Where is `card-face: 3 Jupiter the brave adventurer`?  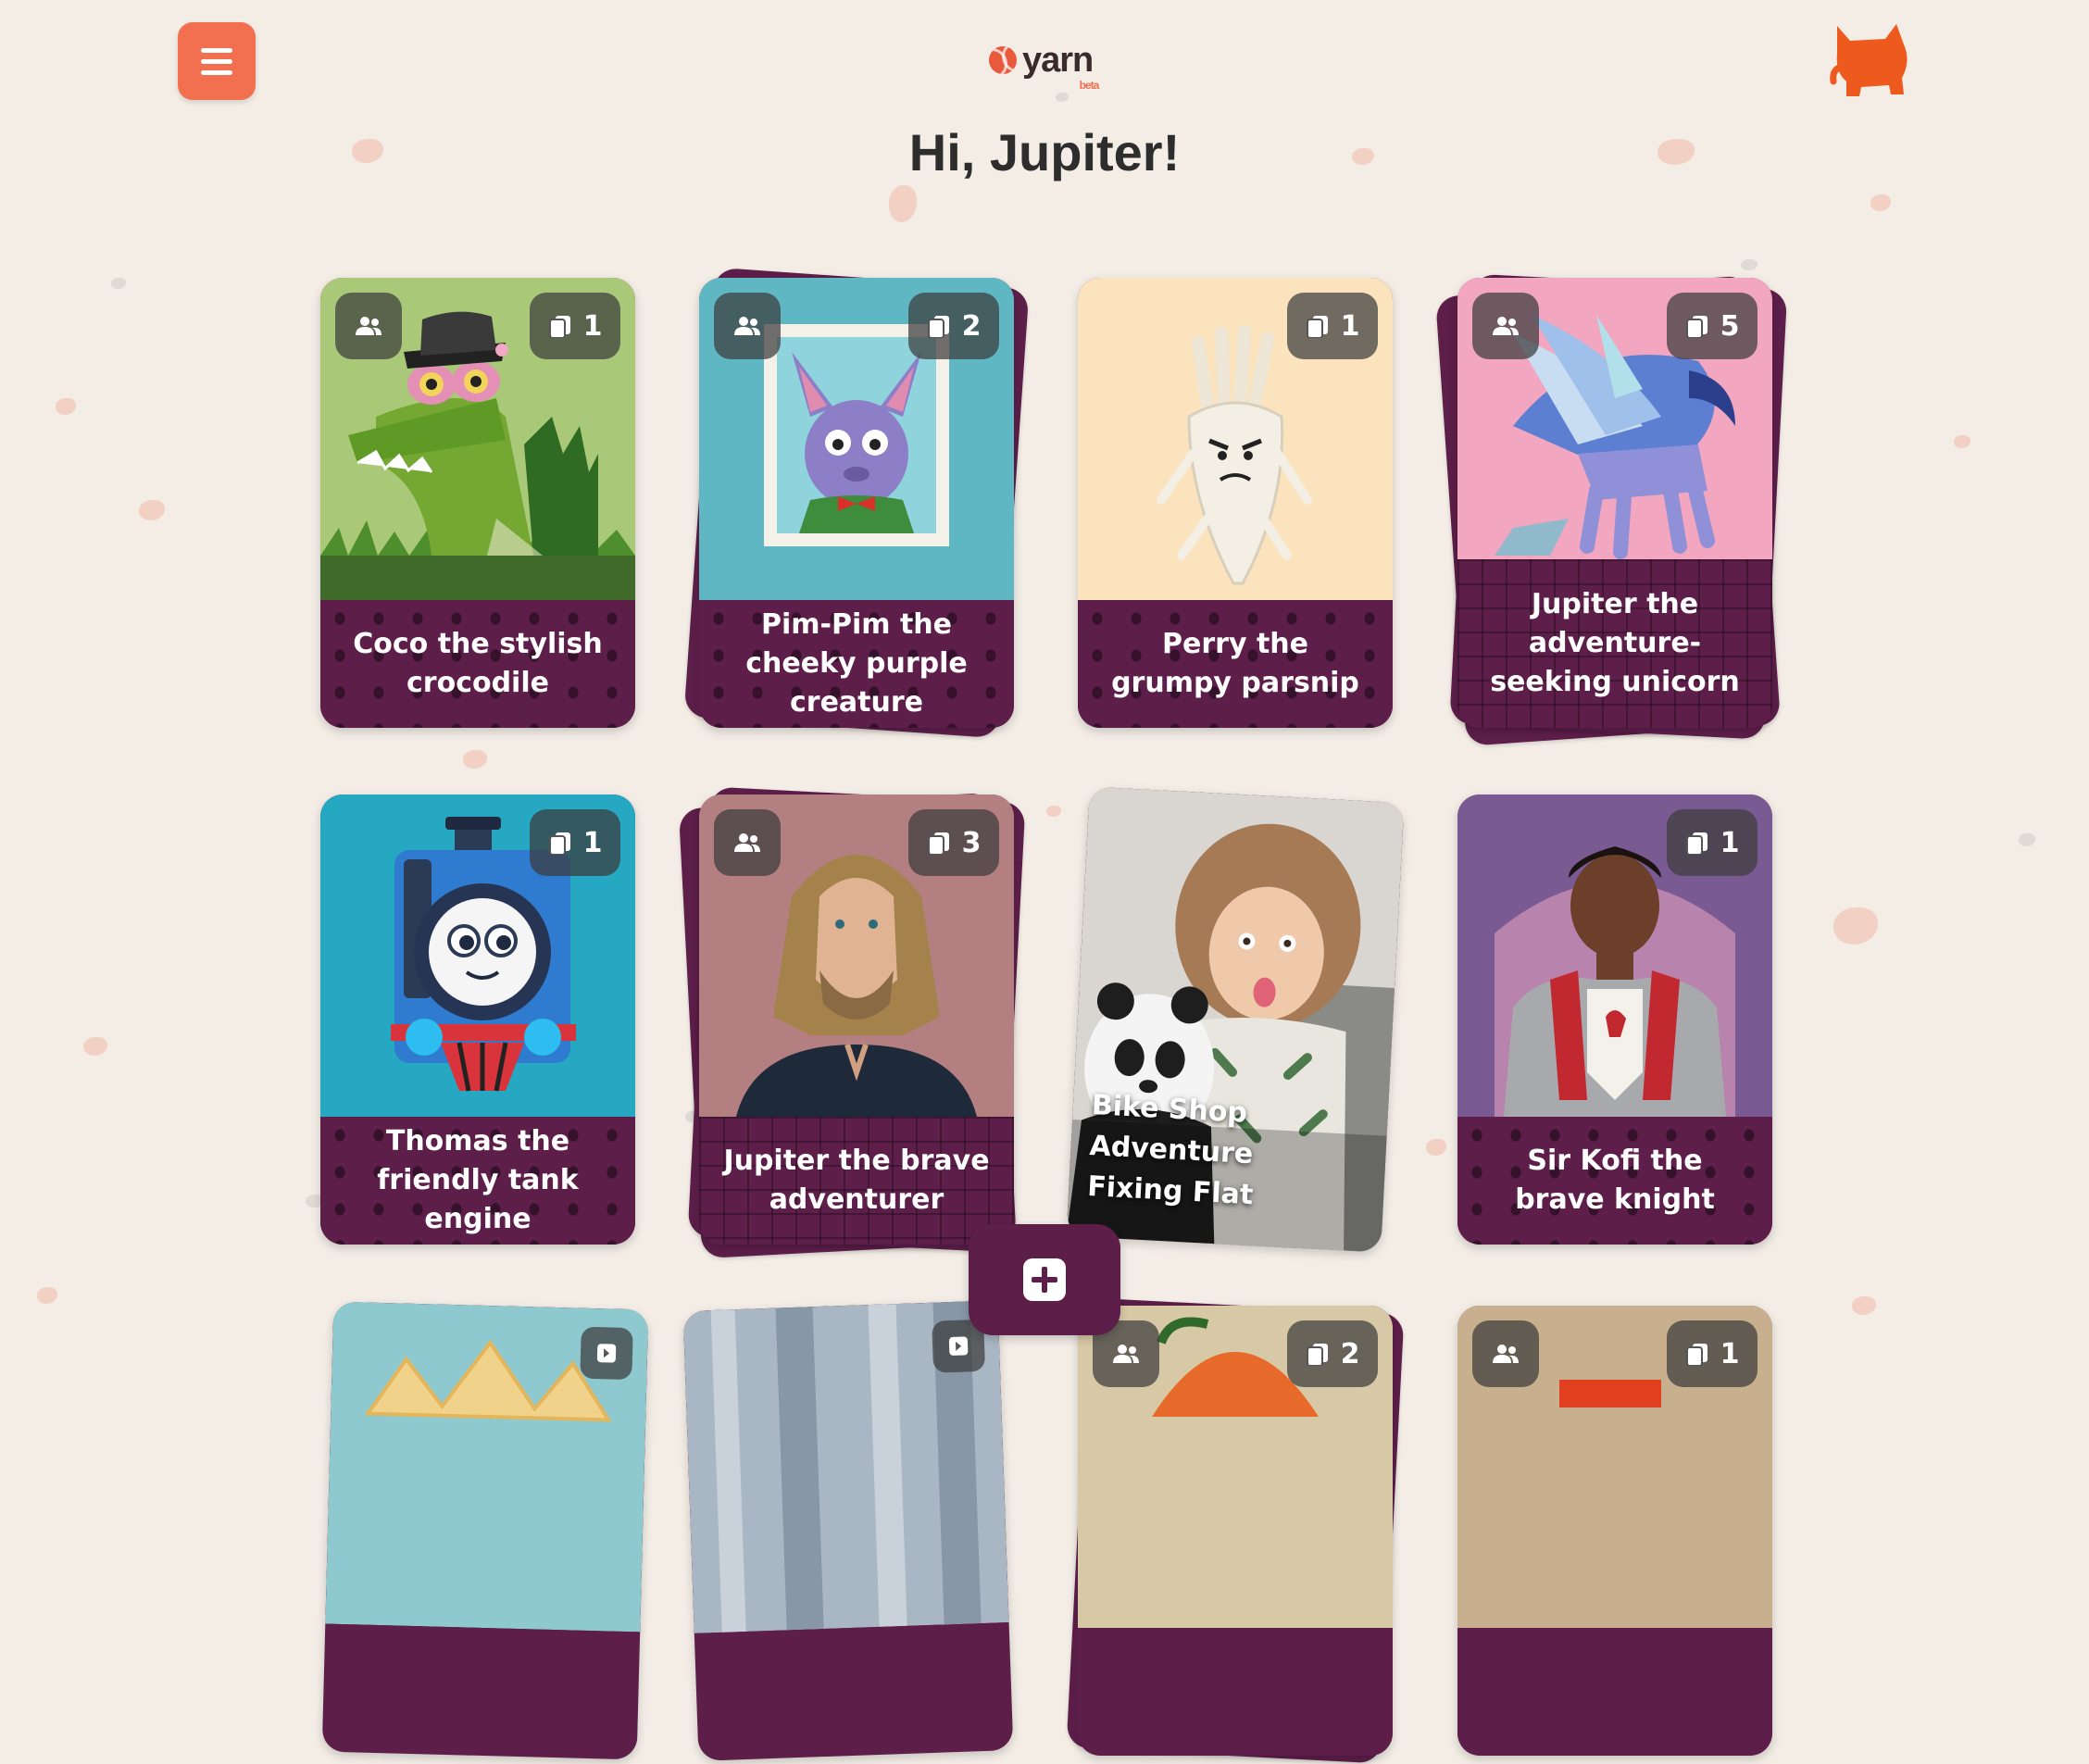
card-face: 3 Jupiter the brave adventurer is located at coordinates (857, 1019).